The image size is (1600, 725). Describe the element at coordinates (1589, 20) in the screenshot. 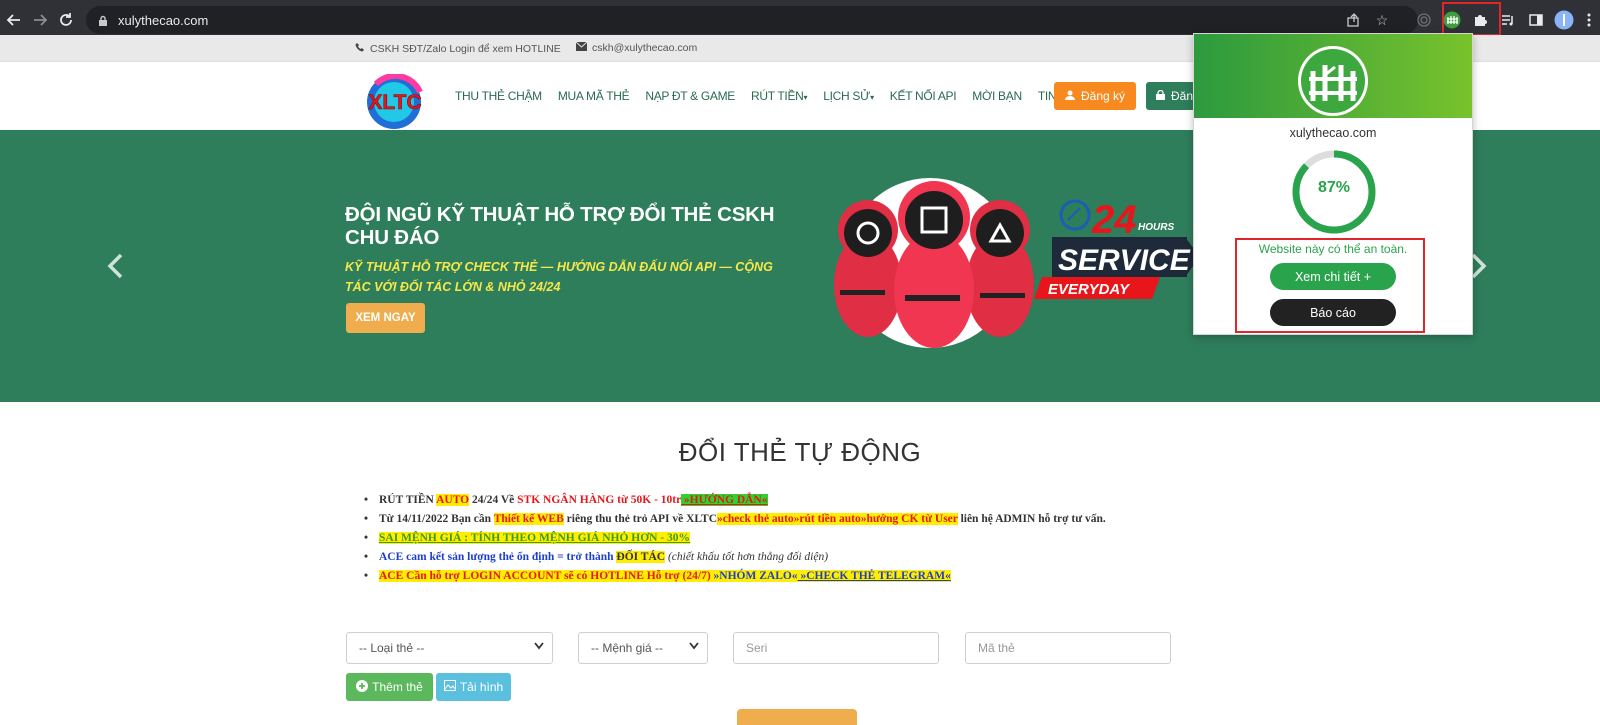

I see `menu-kebab-icon` at that location.